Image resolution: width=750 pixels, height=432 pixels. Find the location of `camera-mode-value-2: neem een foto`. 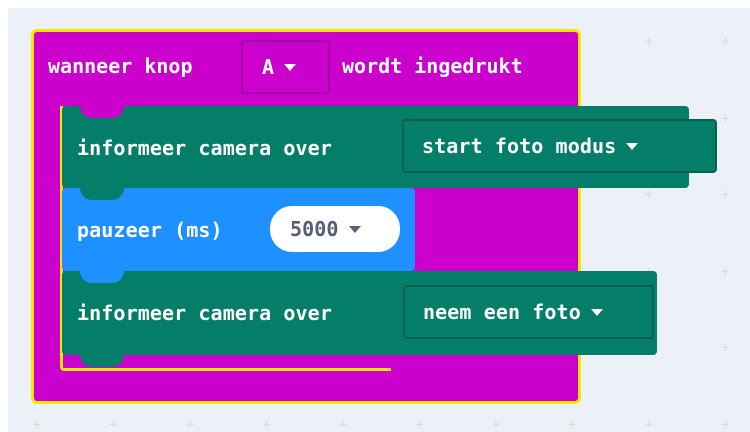

camera-mode-value-2: neem een foto is located at coordinates (502, 312).